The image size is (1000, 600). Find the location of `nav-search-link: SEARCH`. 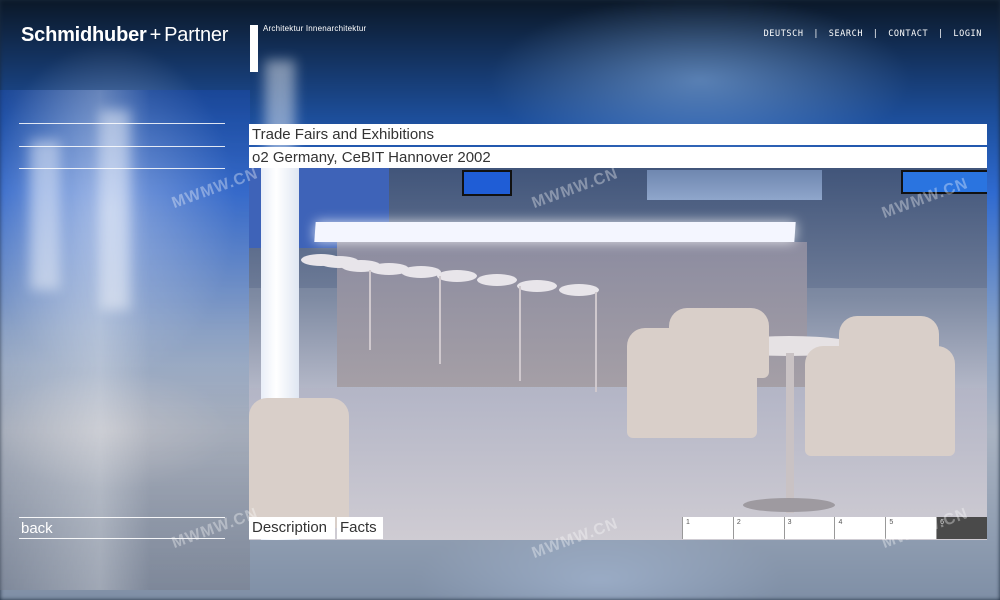

nav-search-link: SEARCH is located at coordinates (846, 34).